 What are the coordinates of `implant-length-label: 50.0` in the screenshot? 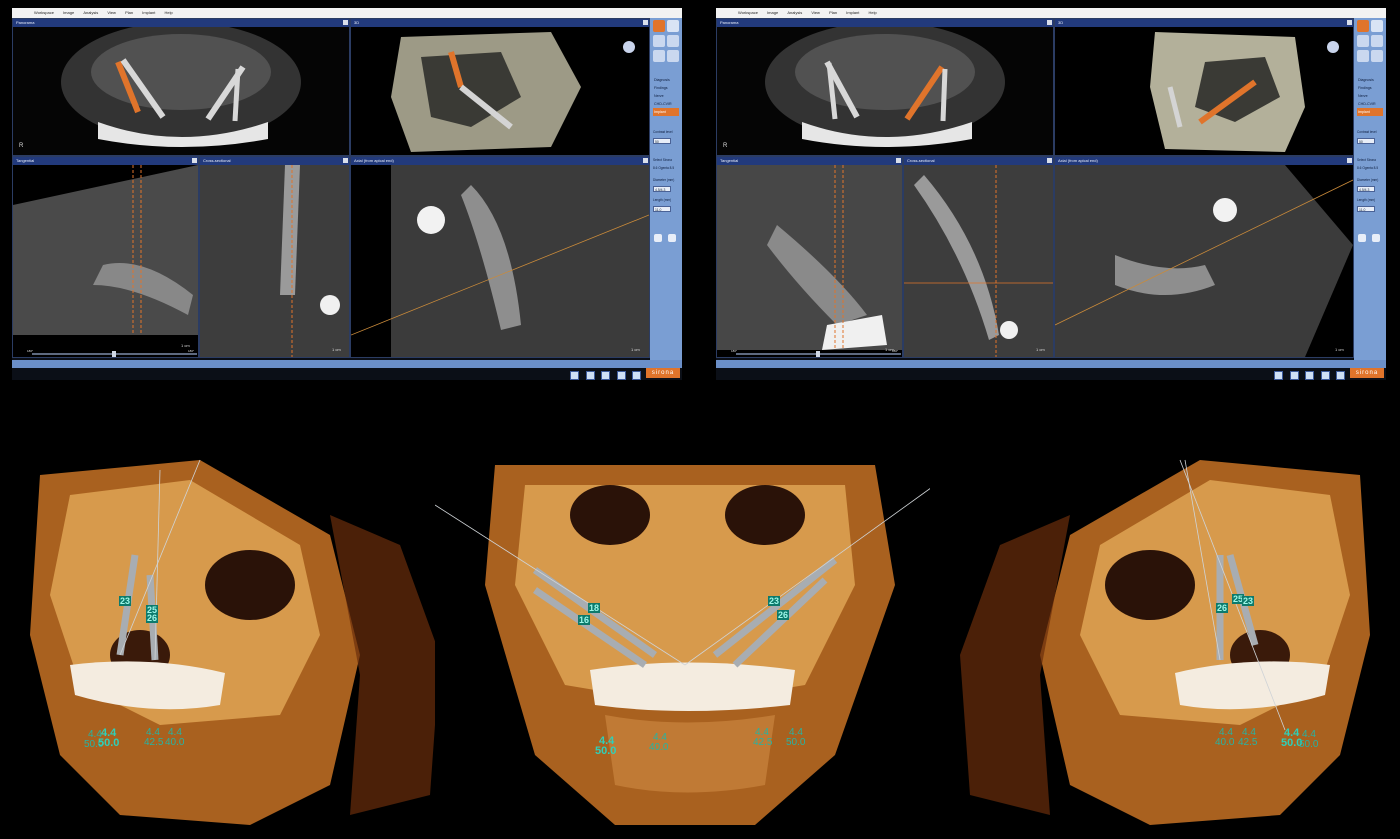 It's located at (1309, 744).